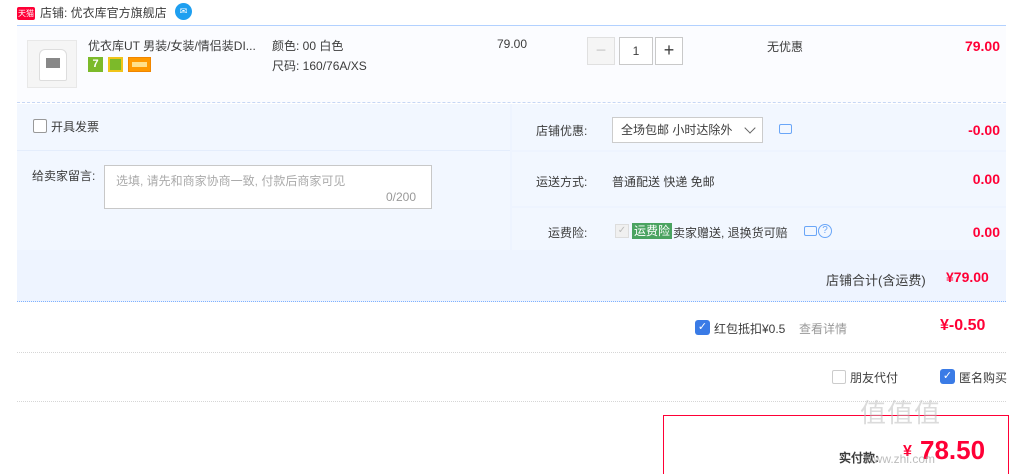 Image resolution: width=1009 pixels, height=474 pixels. What do you see at coordinates (601, 51) in the screenshot?
I see `quantity-decrease-button: −` at bounding box center [601, 51].